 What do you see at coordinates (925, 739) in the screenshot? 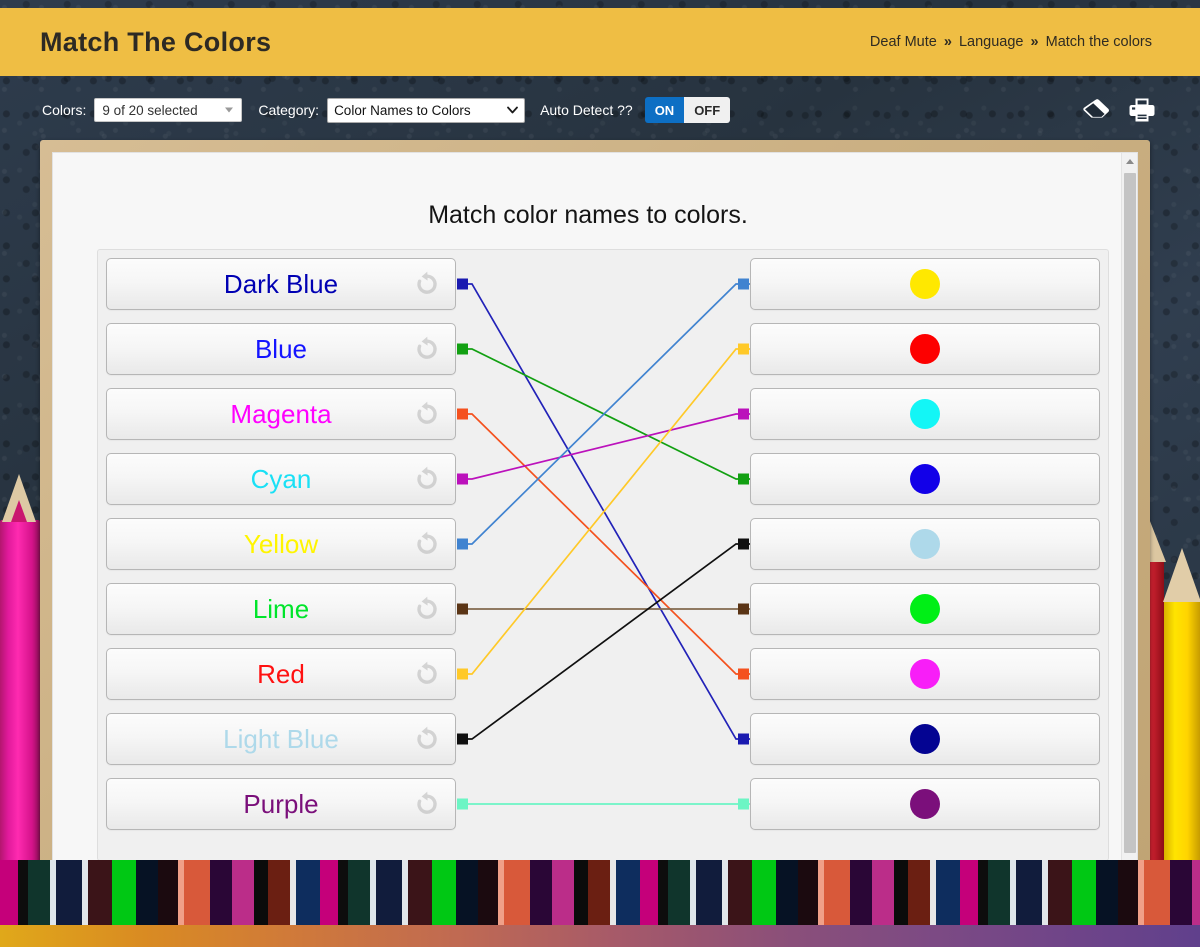
I see `dark-blue-swatch` at bounding box center [925, 739].